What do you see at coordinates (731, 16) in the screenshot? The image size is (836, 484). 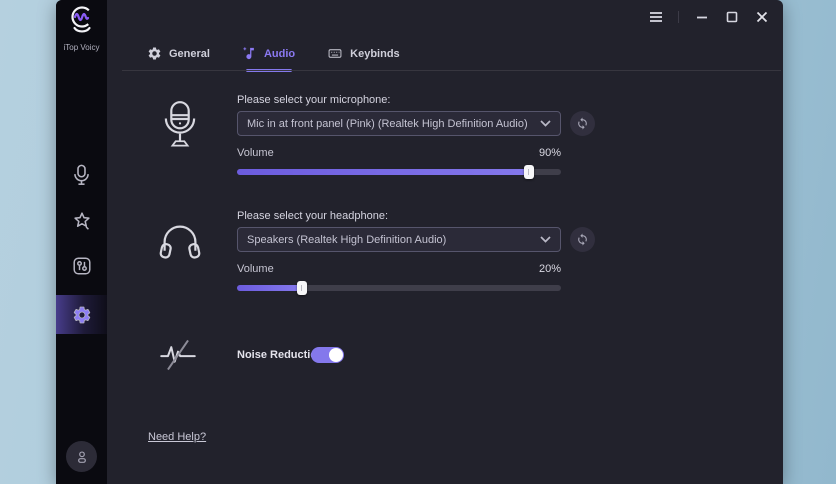 I see `maximize-icon` at bounding box center [731, 16].